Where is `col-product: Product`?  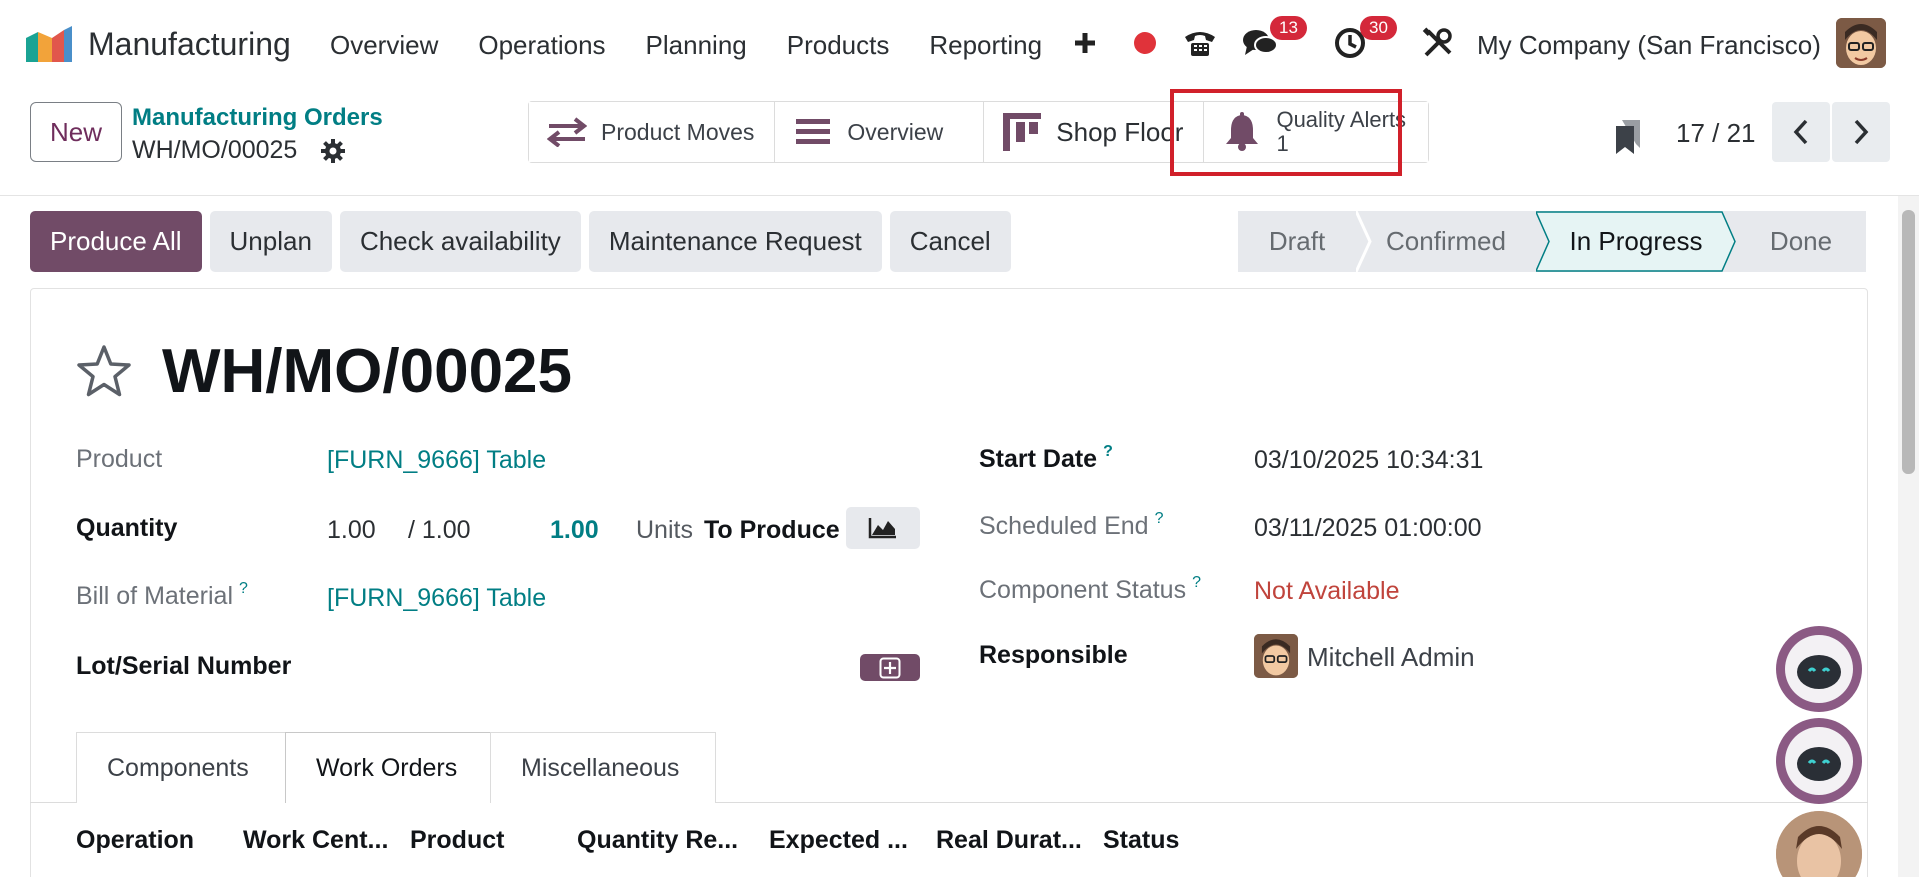
col-product: Product is located at coordinates (493, 840).